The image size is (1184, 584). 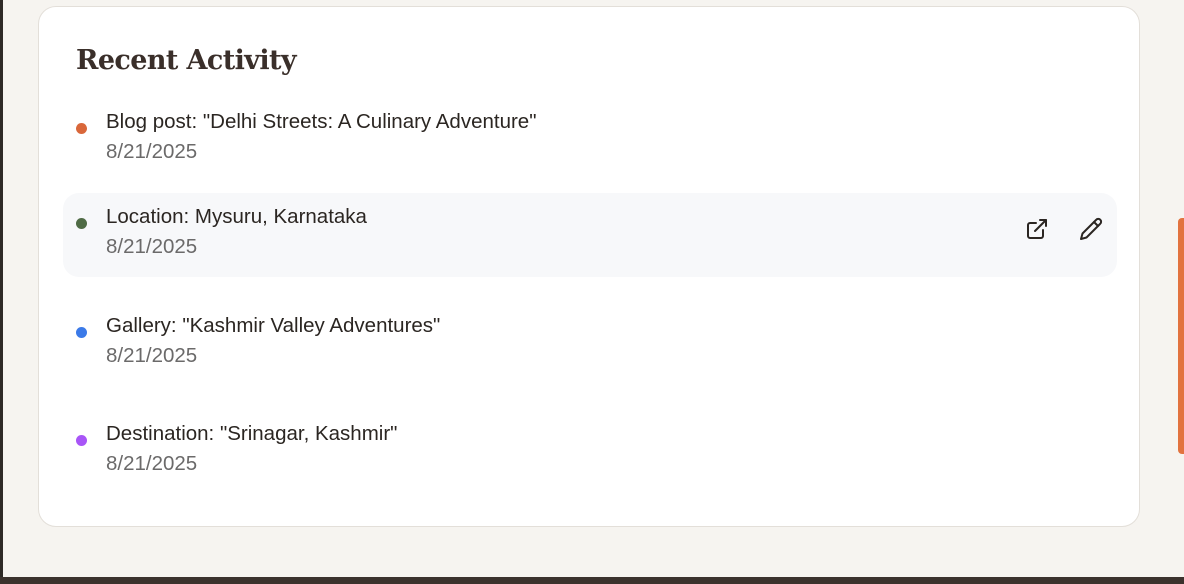 I want to click on pencil-icon, so click(x=1091, y=229).